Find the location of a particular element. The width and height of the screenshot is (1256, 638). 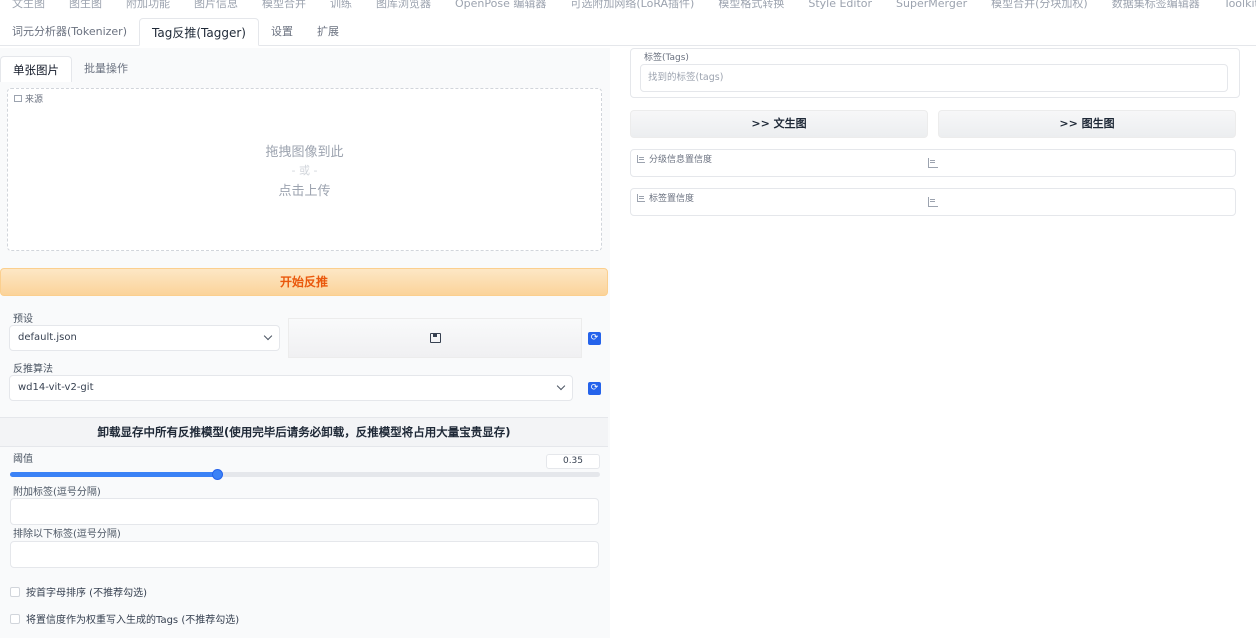

interrogate-button: 开始反推 is located at coordinates (304, 282).